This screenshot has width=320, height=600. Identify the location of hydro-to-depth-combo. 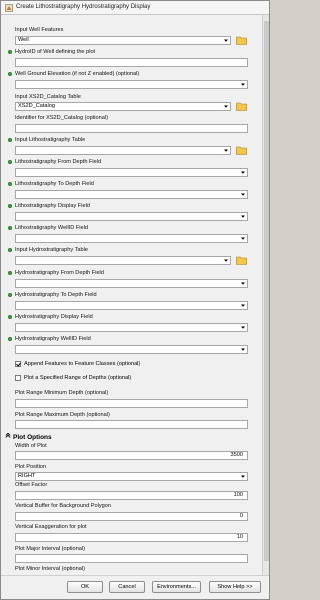
(131, 305).